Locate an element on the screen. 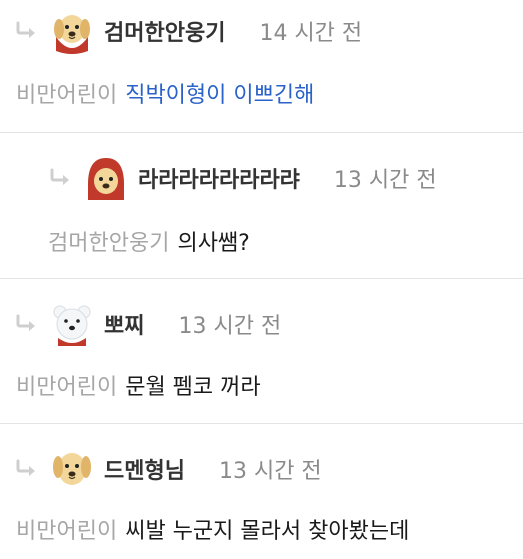 Image resolution: width=523 pixels, height=559 pixels. comment-body: 검머한안웅기 의사쌤? is located at coordinates (149, 241).